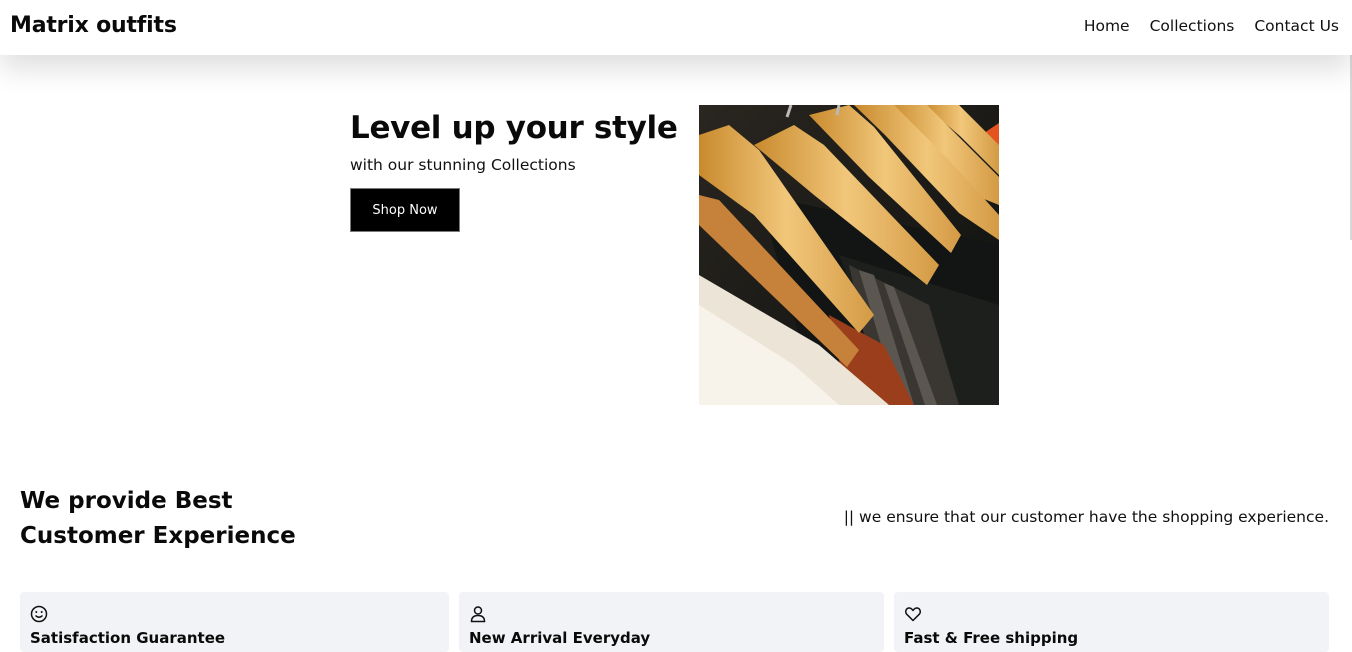 The image size is (1352, 652). I want to click on user-icon, so click(478, 614).